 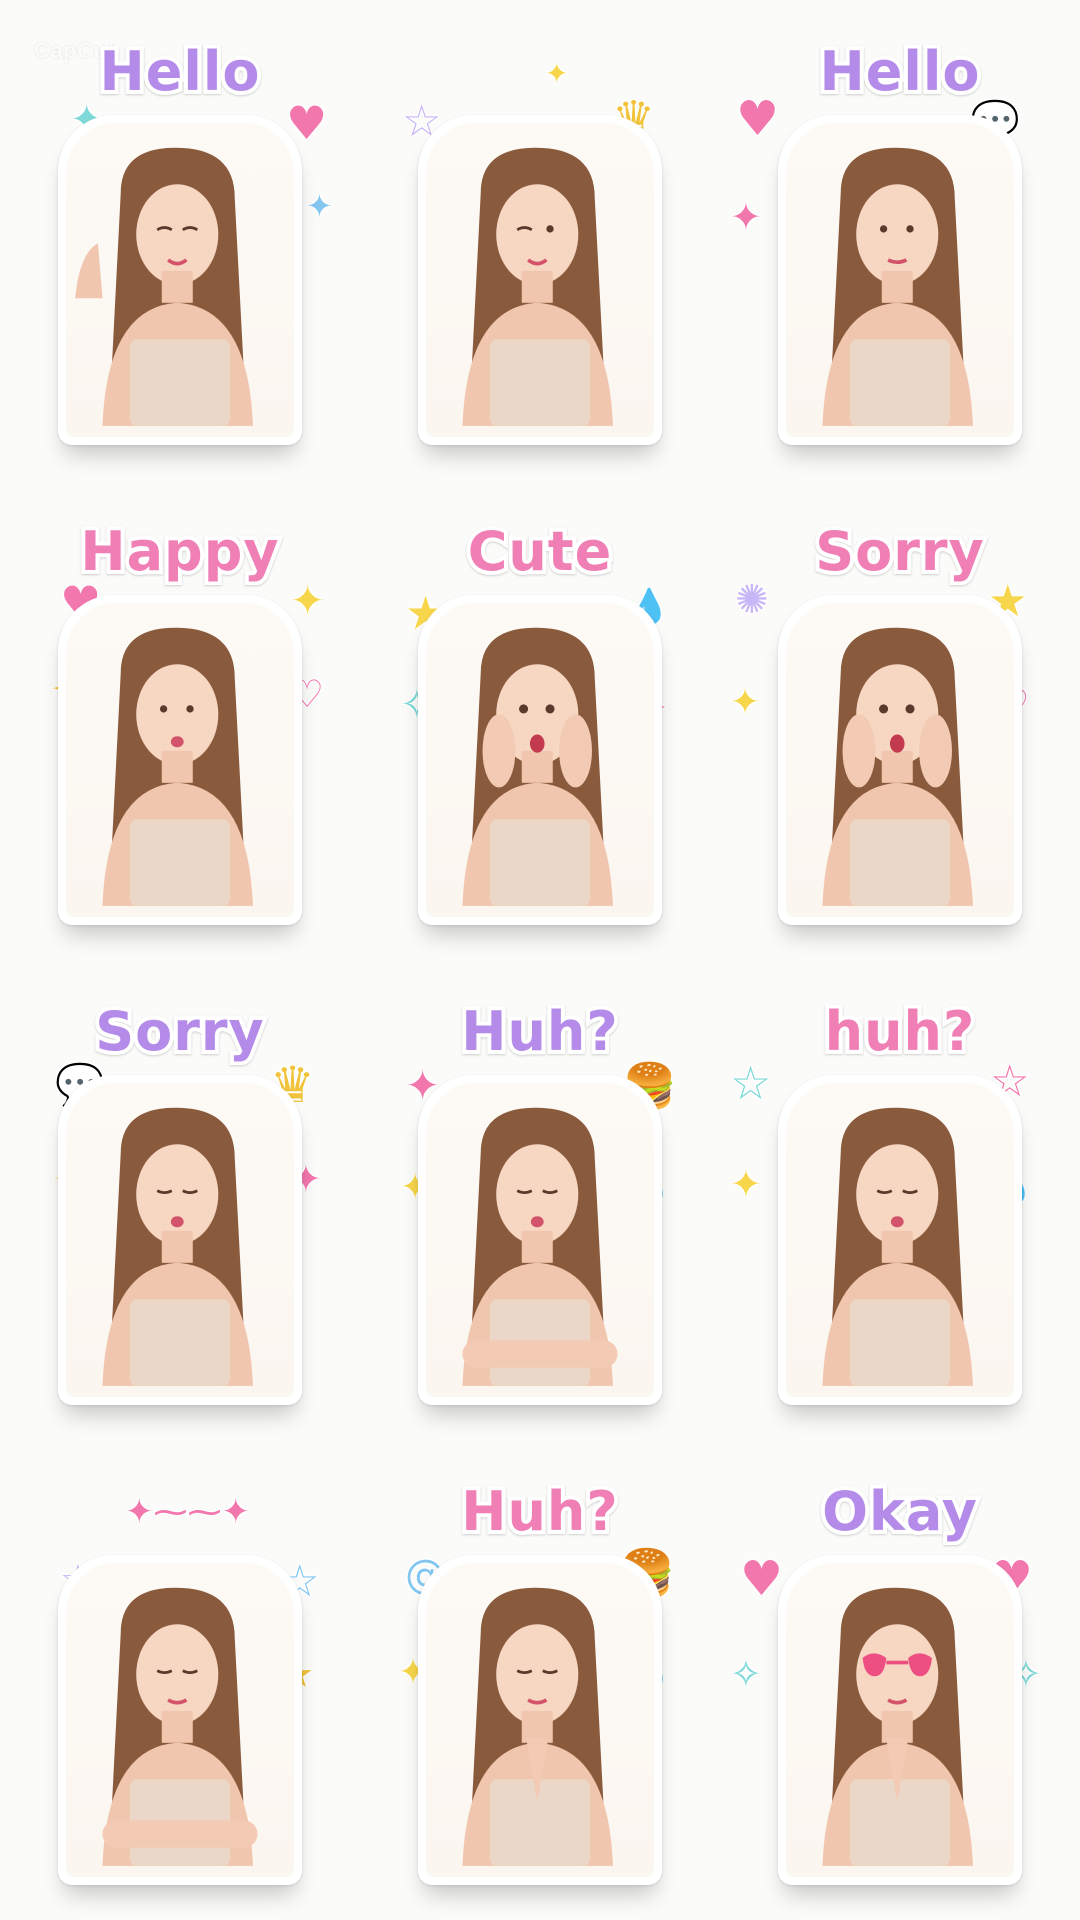 I want to click on sticker-cell: huh? ☆ ☆ ✦ 💧, so click(x=900, y=1200).